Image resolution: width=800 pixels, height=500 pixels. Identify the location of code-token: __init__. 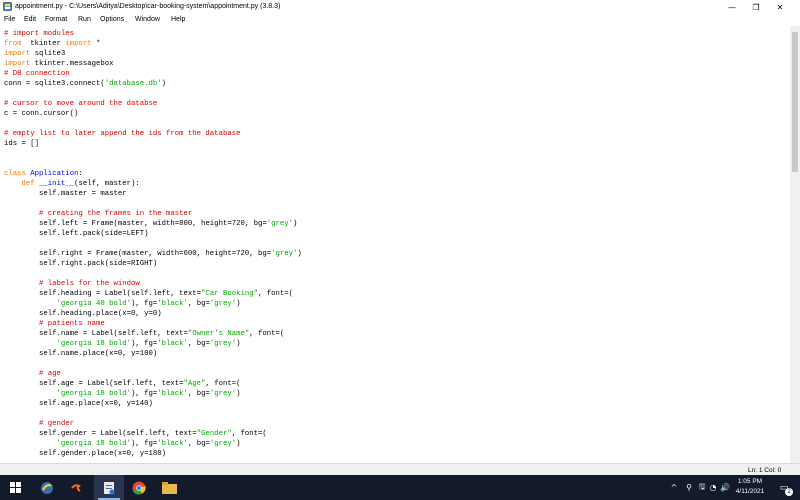
(57, 184).